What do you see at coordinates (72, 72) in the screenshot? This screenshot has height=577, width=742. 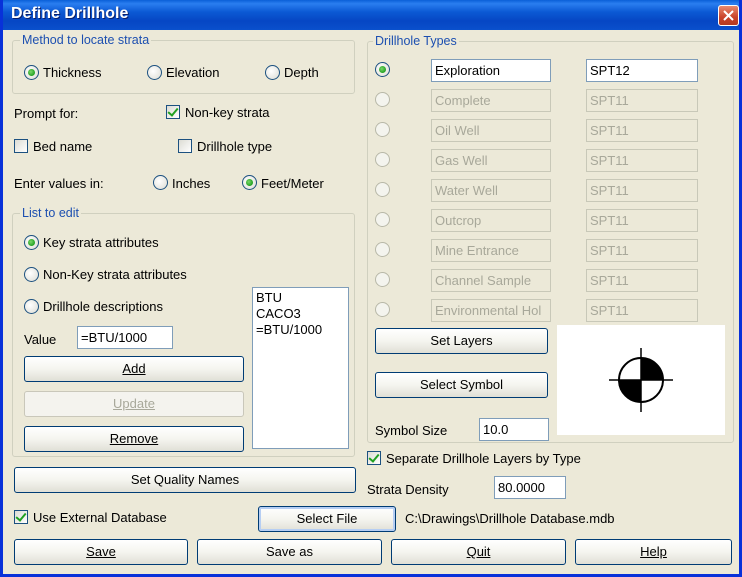 I see `radio-thickness-label: Thickness` at bounding box center [72, 72].